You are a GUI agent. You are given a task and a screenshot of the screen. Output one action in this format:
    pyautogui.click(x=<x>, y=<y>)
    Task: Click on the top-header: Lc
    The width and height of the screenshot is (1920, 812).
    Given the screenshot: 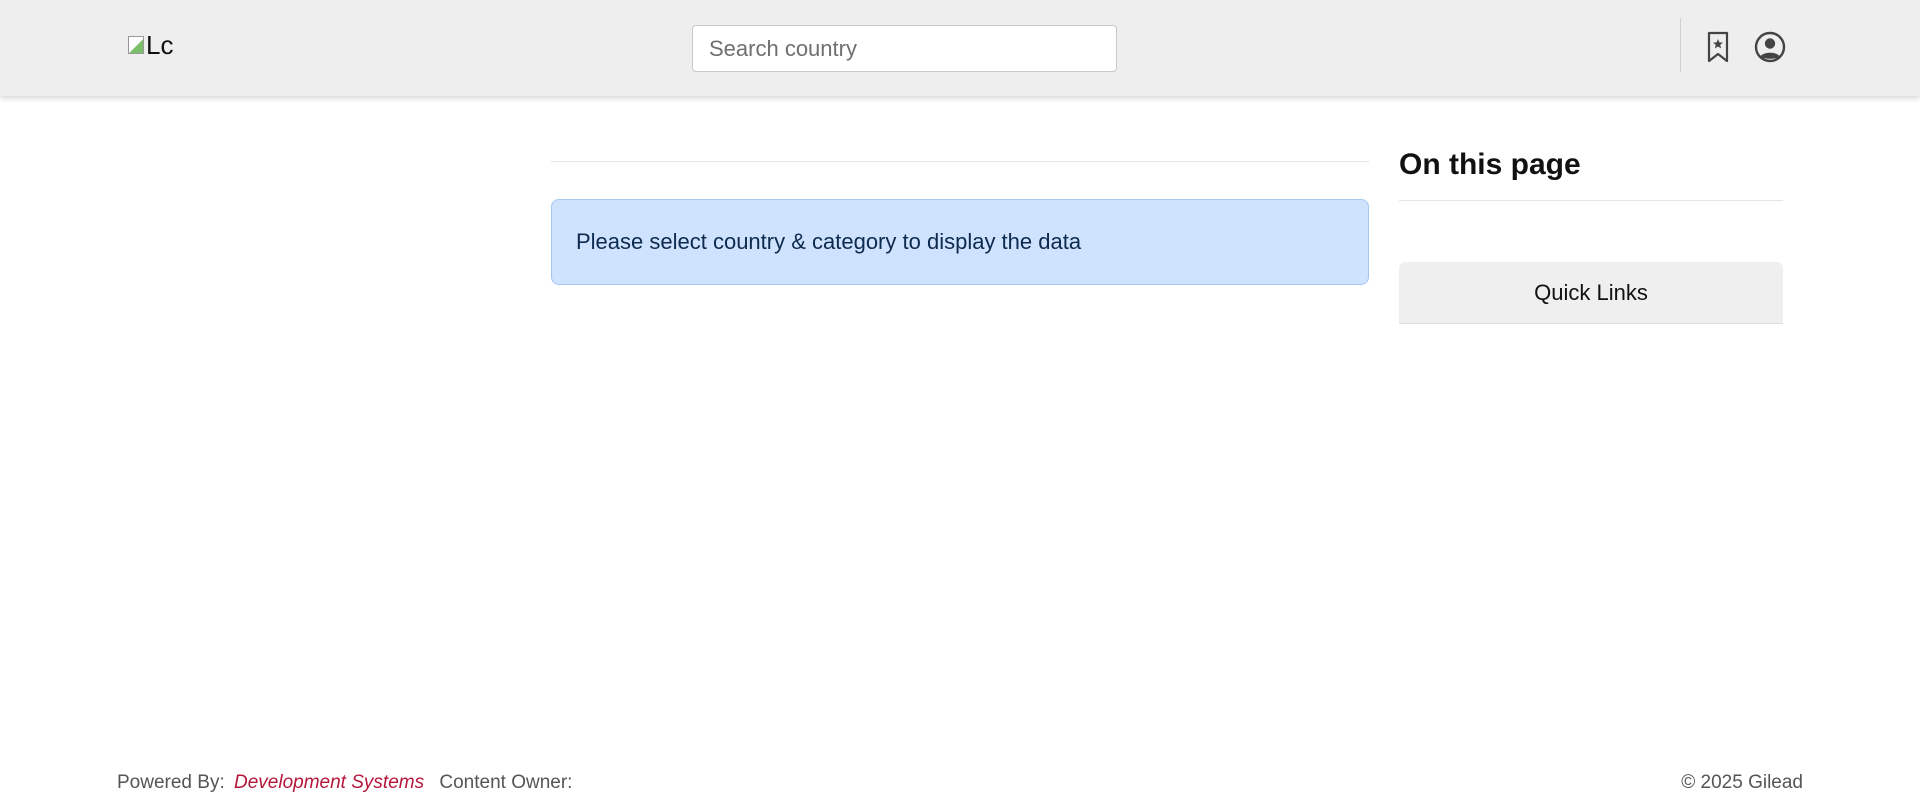 What is the action you would take?
    pyautogui.click(x=960, y=48)
    